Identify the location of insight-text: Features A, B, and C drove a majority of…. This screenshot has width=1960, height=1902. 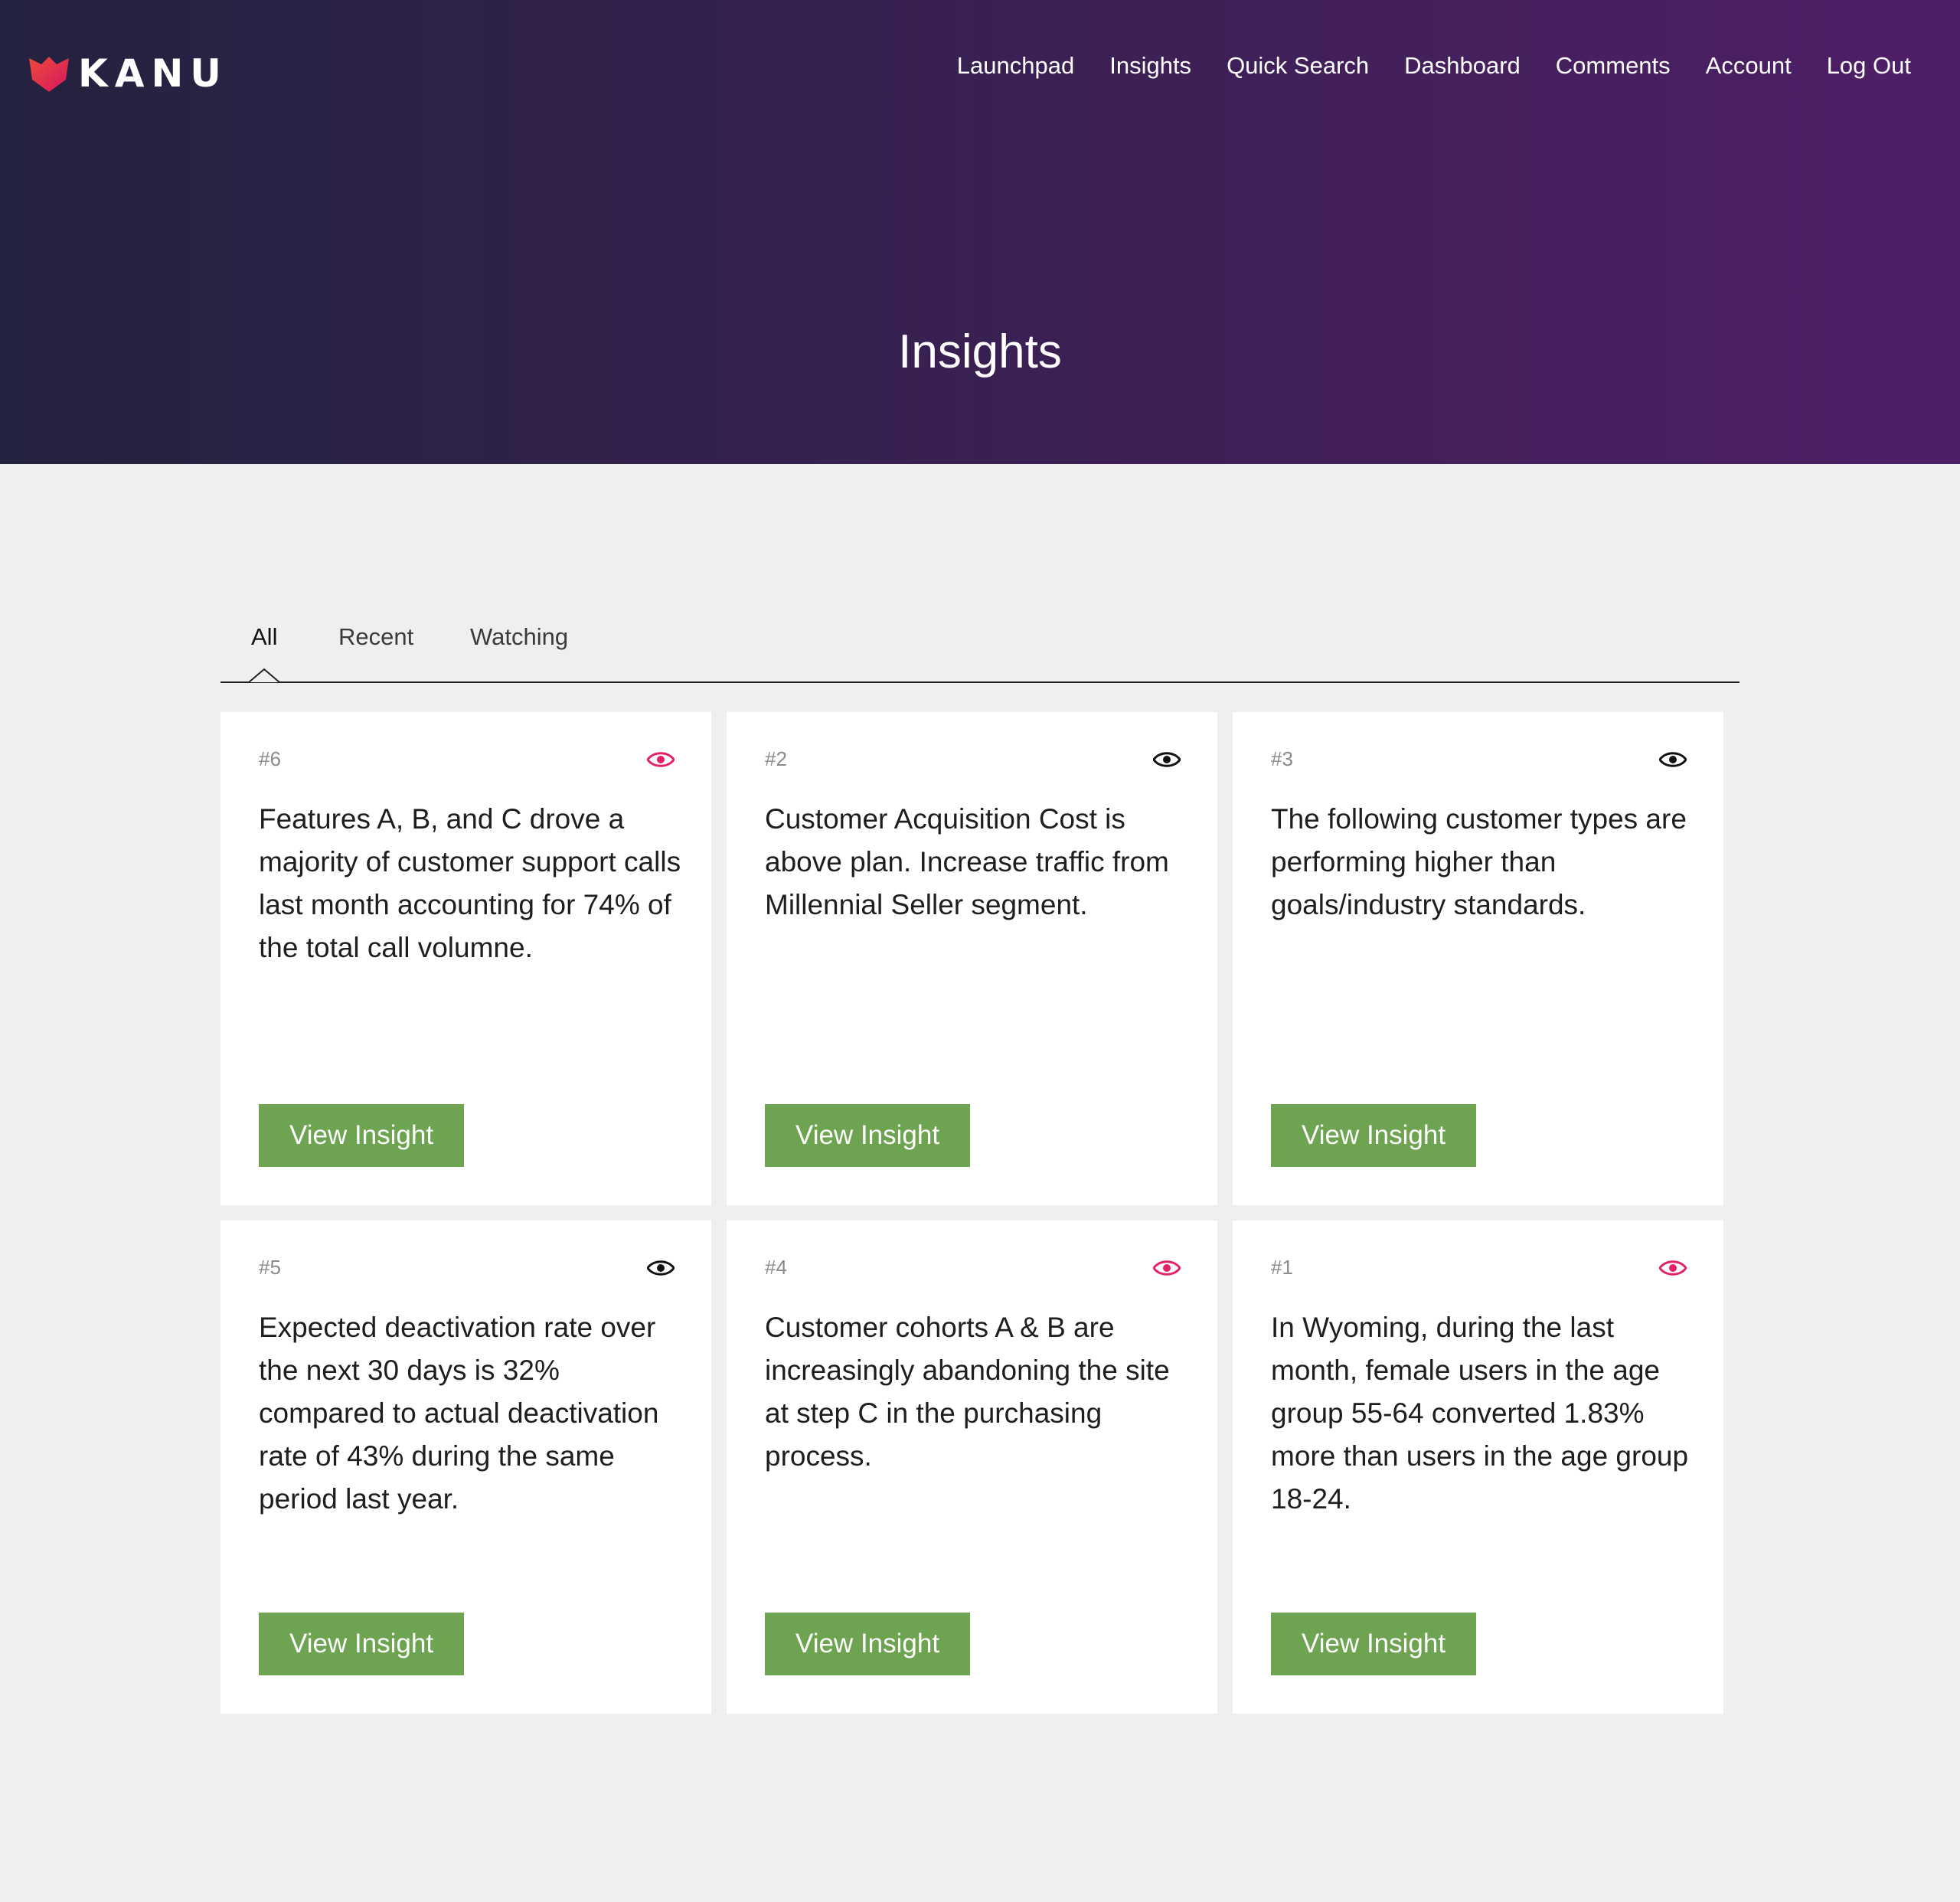
(470, 883).